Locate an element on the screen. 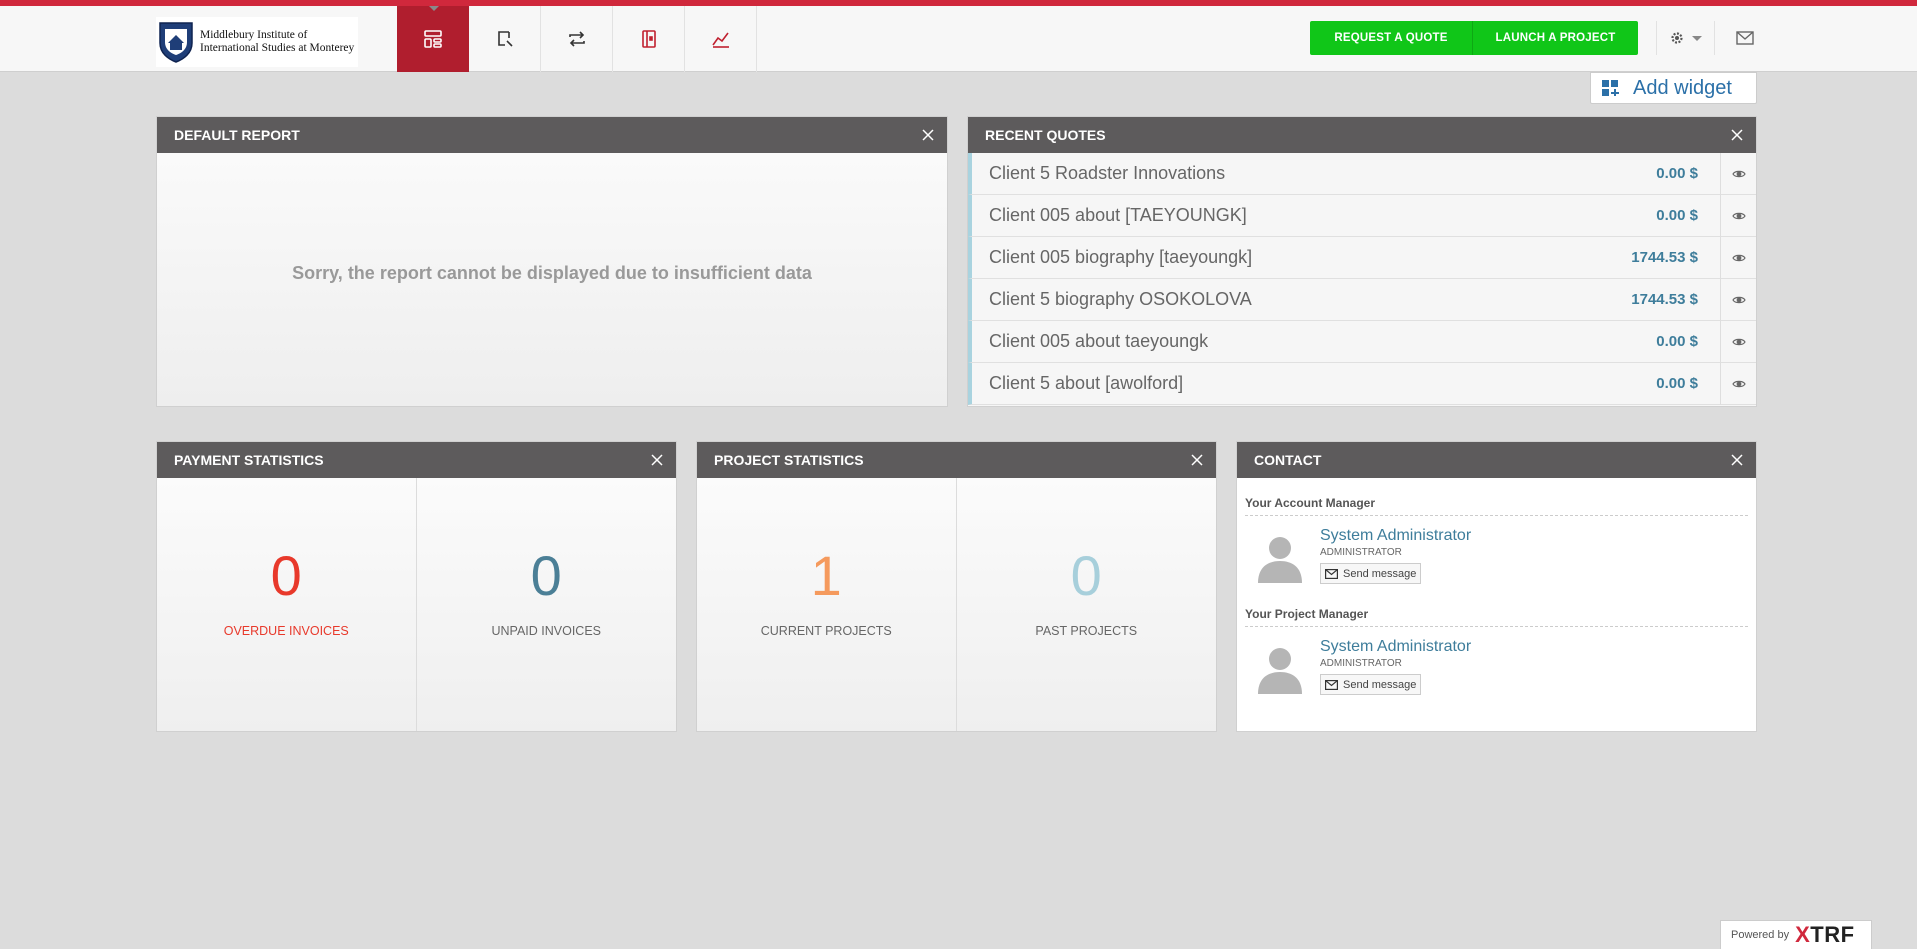 Image resolution: width=1917 pixels, height=949 pixels. powered-by-badge: Powered by XTRF is located at coordinates (1796, 934).